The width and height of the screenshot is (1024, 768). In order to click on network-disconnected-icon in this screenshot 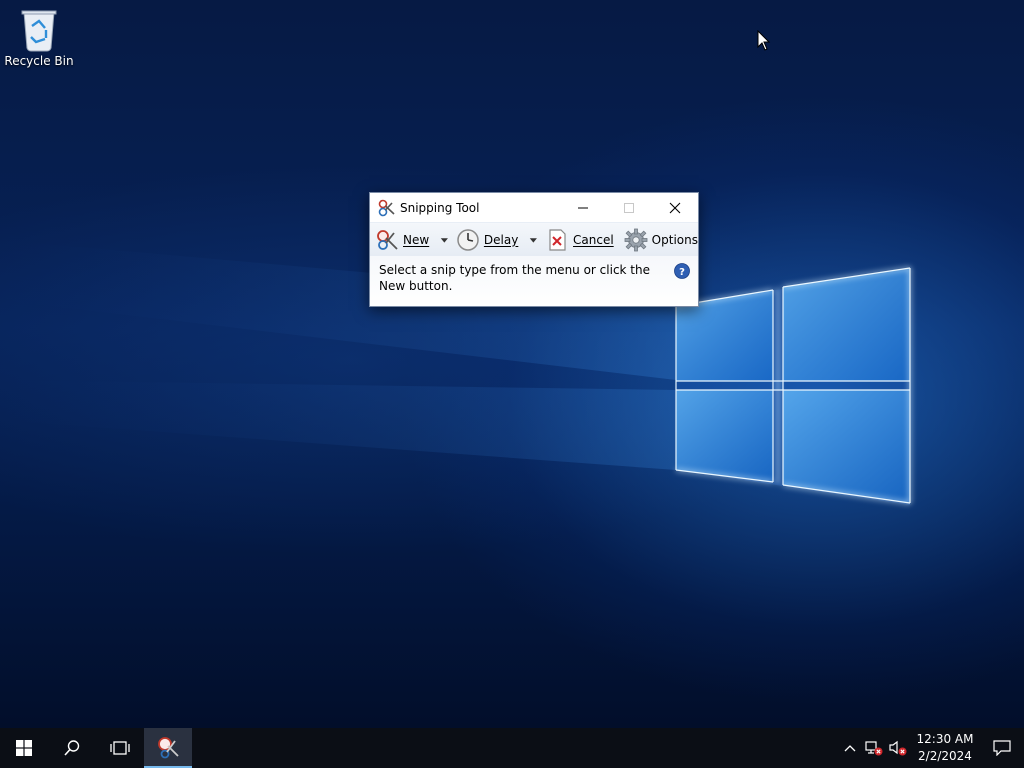, I will do `click(874, 748)`.